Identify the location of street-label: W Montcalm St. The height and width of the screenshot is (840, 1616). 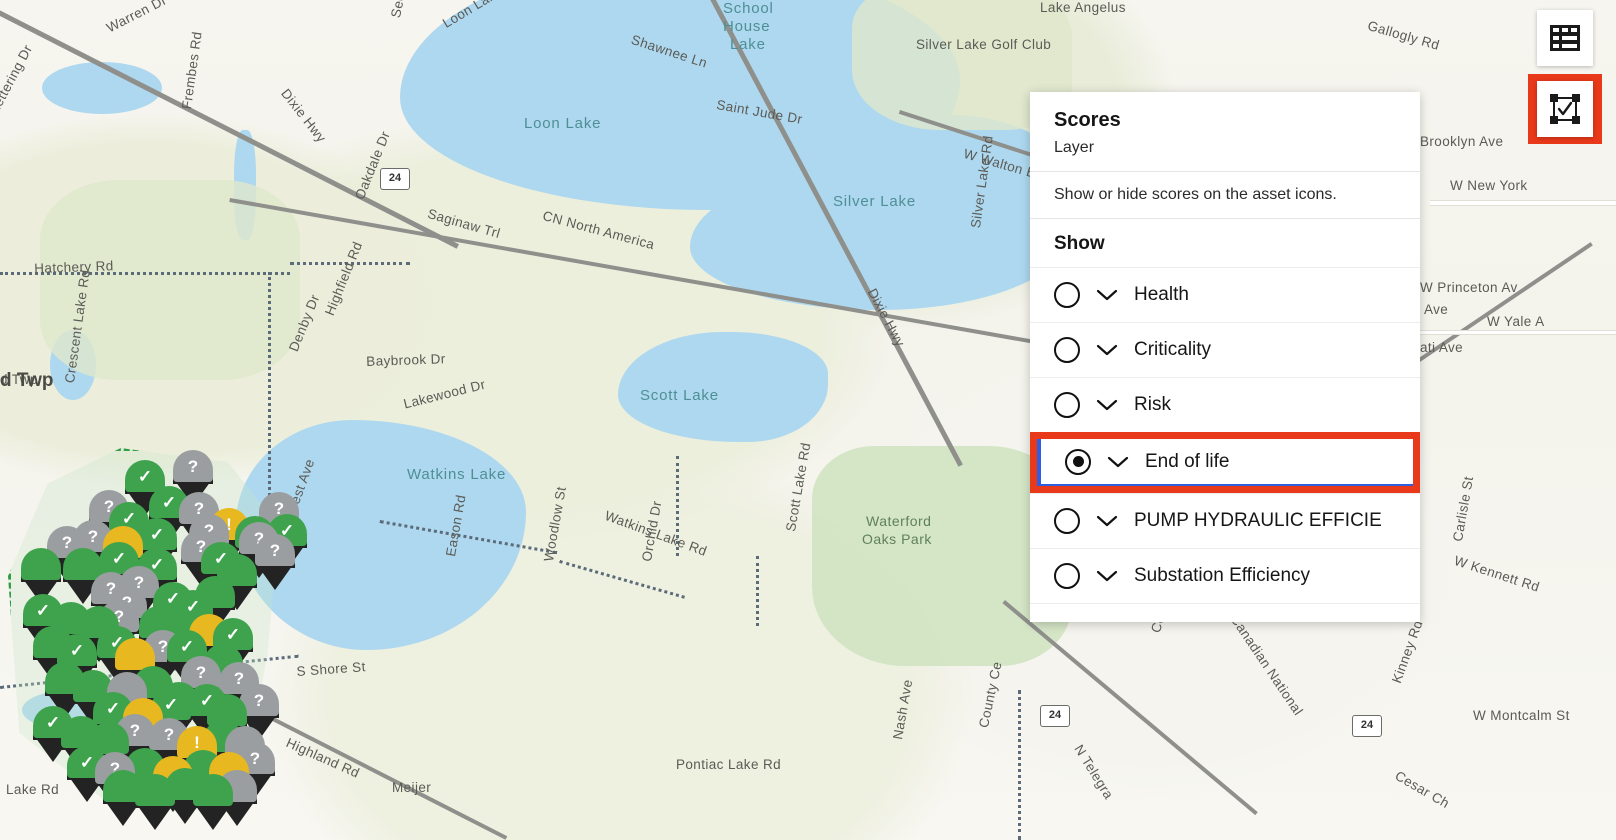
(1521, 715).